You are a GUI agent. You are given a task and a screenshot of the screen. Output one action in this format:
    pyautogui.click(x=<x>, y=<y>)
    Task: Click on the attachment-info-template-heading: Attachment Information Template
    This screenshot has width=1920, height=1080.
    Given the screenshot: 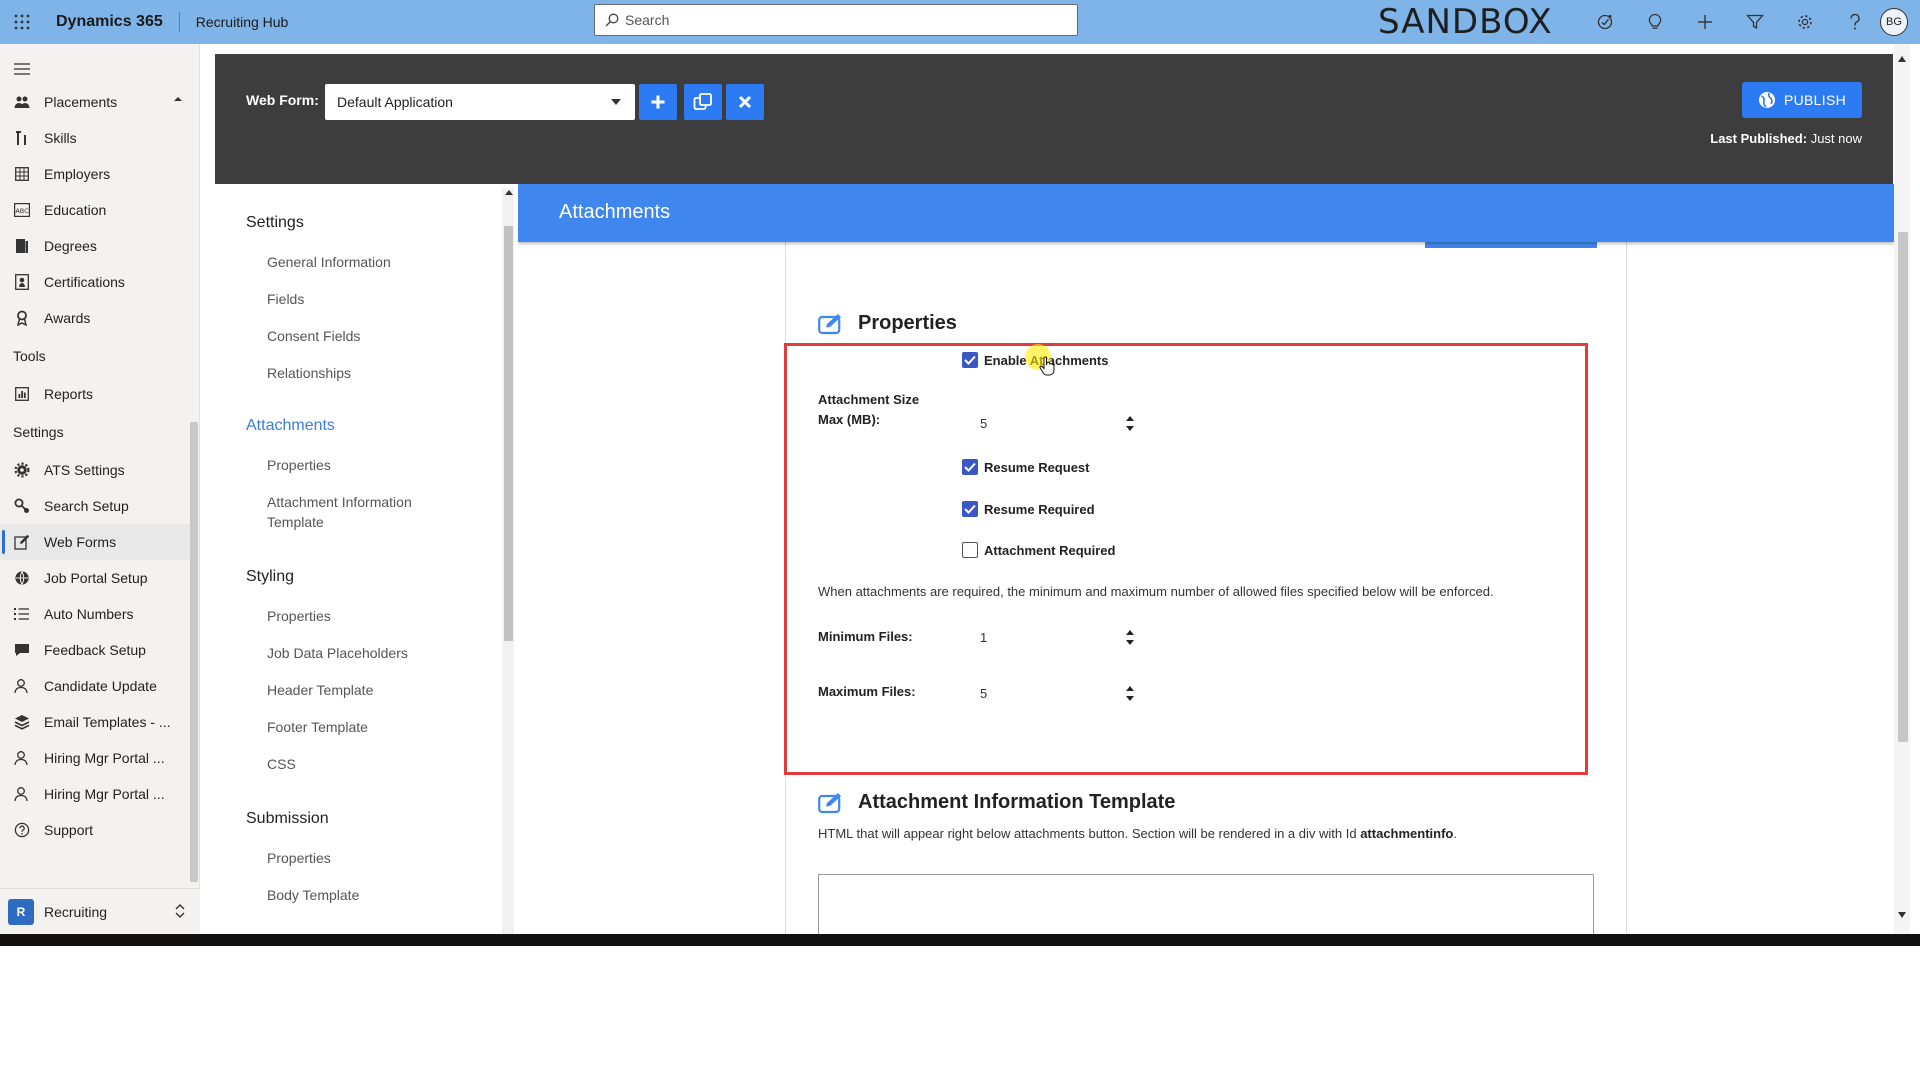 What is the action you would take?
    pyautogui.click(x=996, y=802)
    